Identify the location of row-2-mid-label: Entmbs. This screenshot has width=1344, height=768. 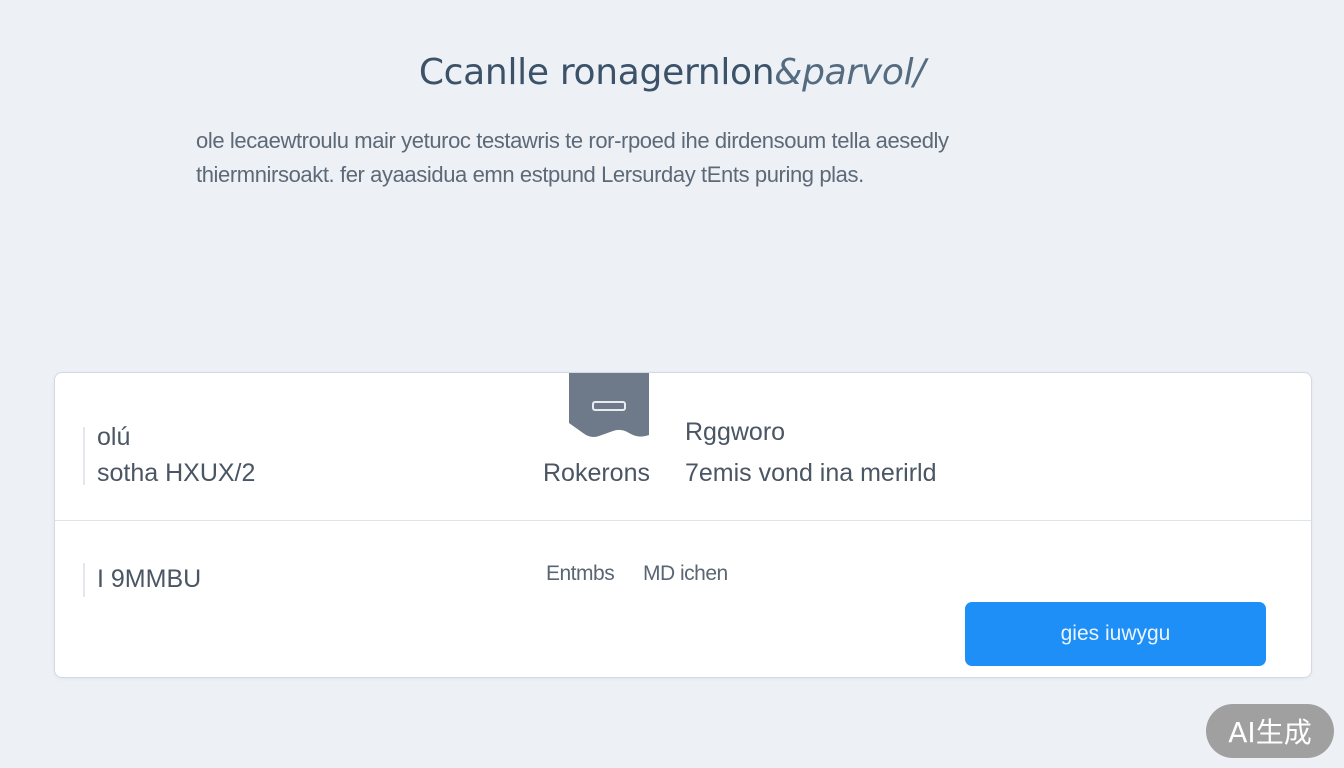
(580, 573).